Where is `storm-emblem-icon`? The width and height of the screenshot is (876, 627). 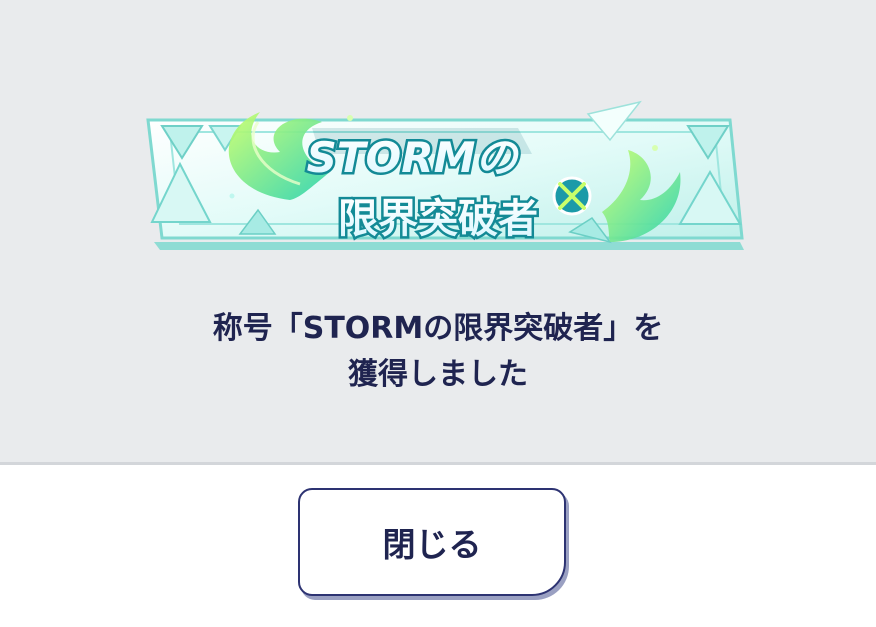 storm-emblem-icon is located at coordinates (572, 196).